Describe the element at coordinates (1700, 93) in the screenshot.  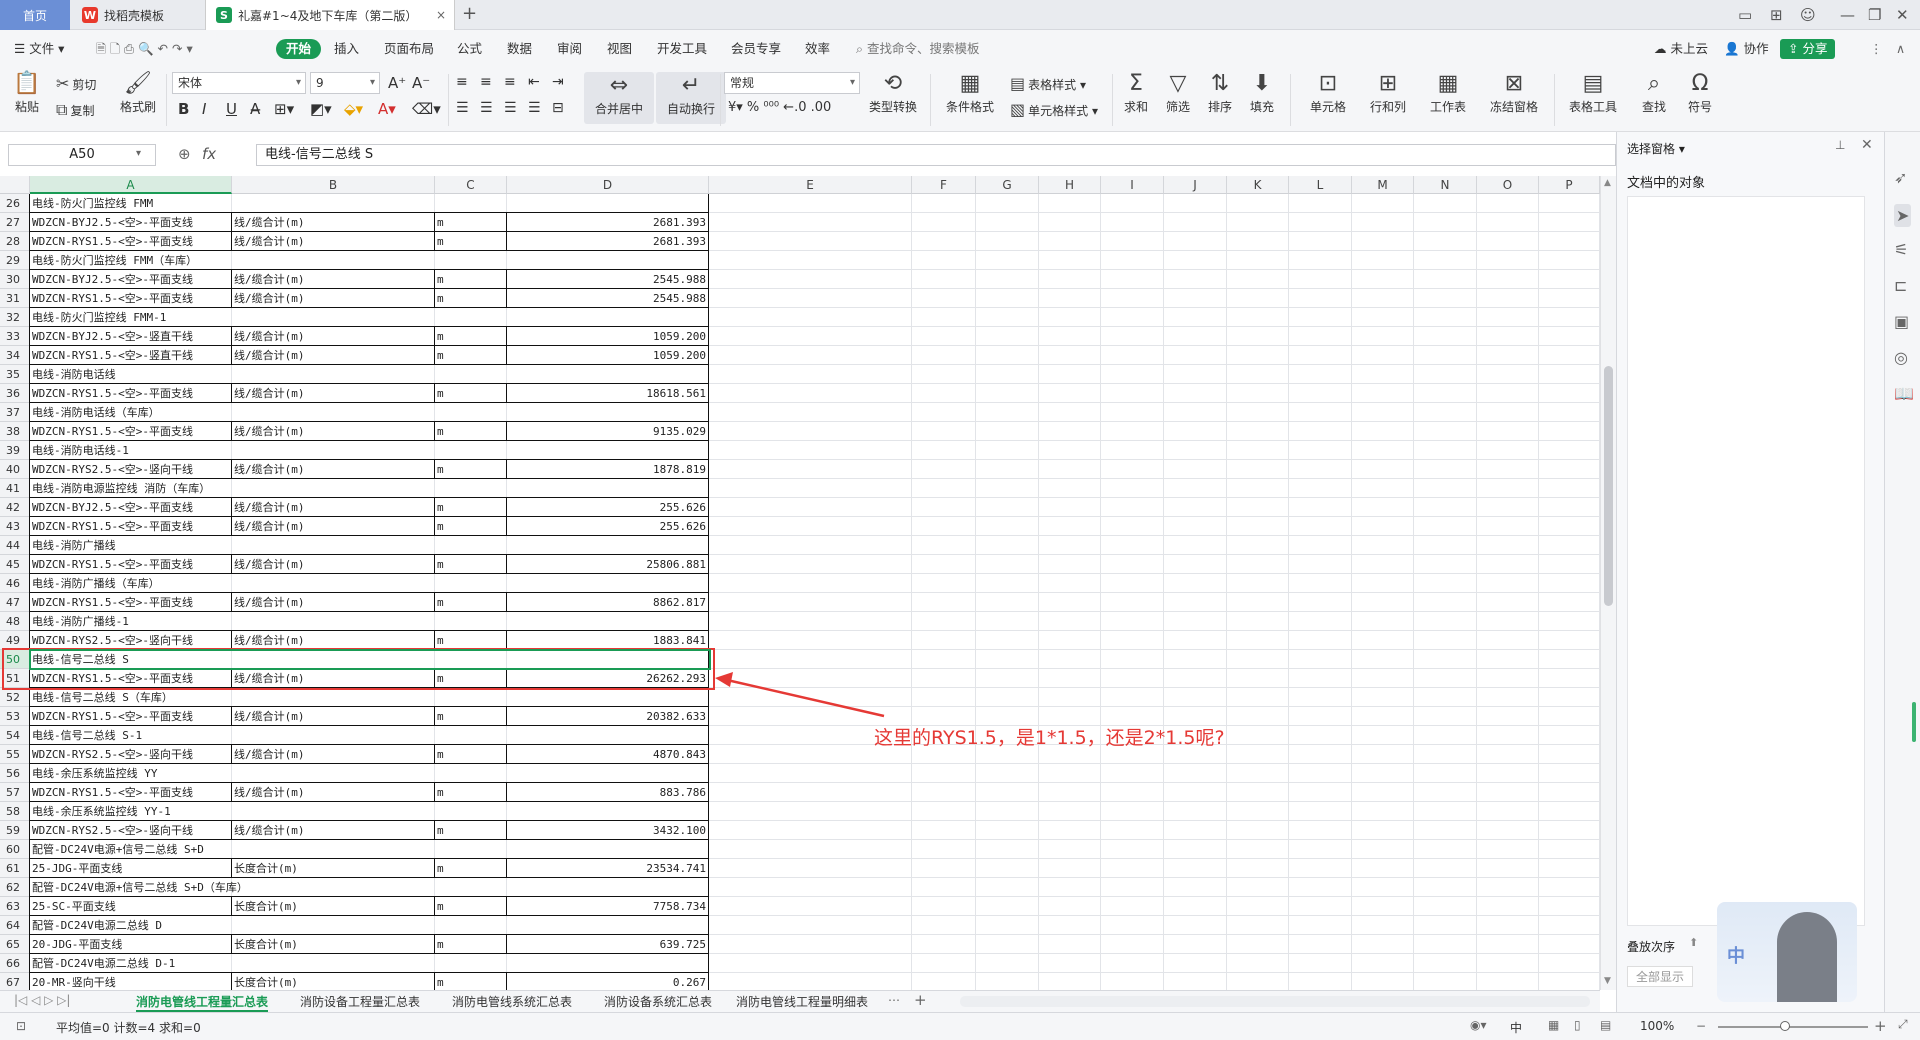
I see `symbol-button: Ω 符号` at that location.